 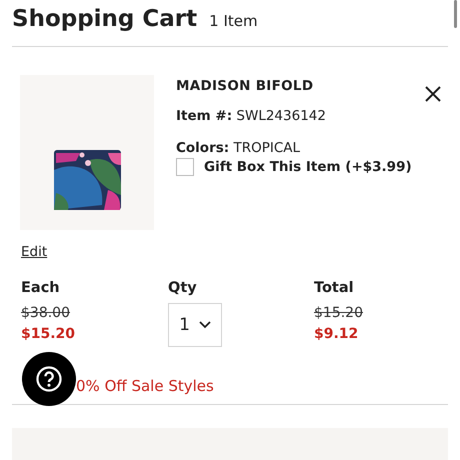 I want to click on help-icon, so click(x=49, y=379).